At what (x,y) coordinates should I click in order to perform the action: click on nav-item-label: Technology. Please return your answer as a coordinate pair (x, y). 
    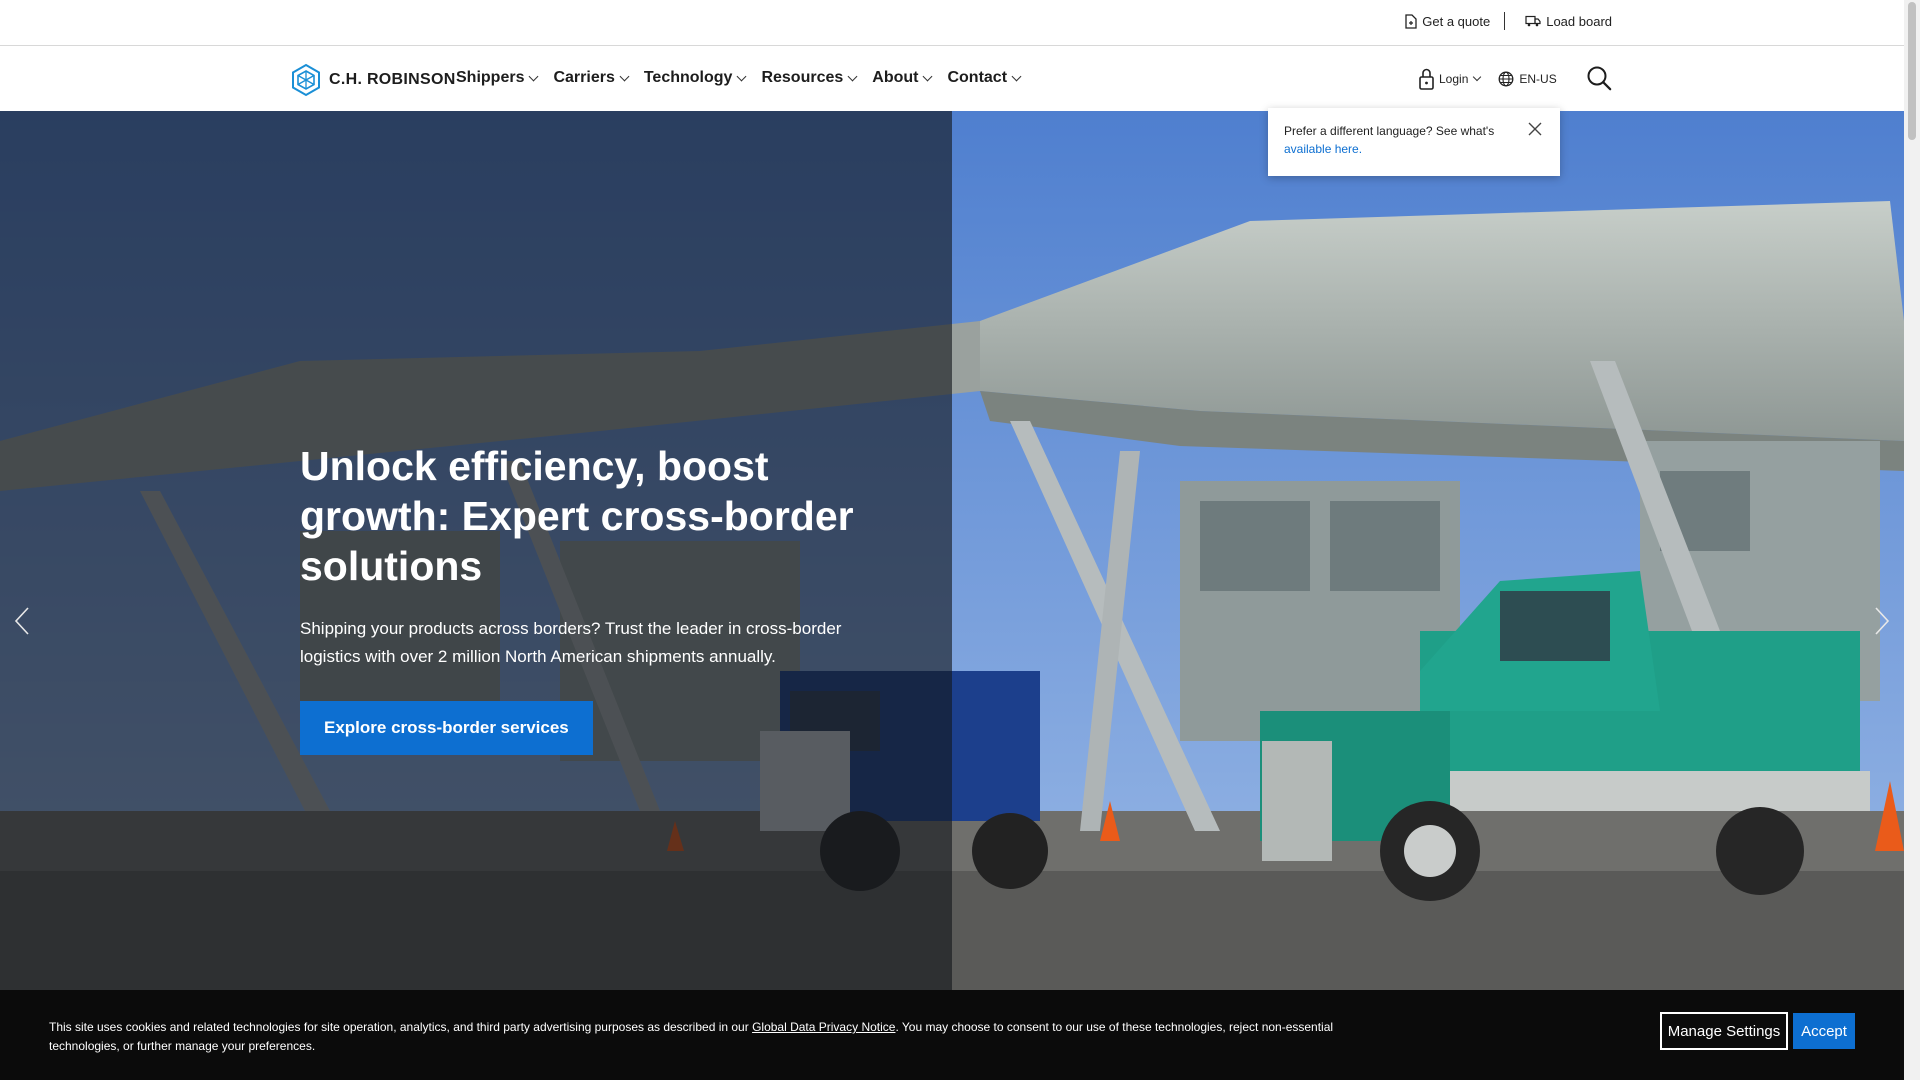
    Looking at the image, I should click on (688, 77).